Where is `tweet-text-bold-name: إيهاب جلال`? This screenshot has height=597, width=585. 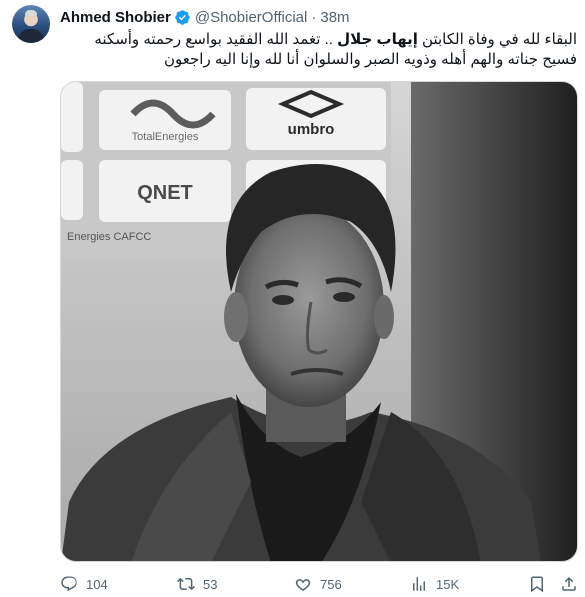
tweet-text-bold-name: إيهاب جلال is located at coordinates (377, 39).